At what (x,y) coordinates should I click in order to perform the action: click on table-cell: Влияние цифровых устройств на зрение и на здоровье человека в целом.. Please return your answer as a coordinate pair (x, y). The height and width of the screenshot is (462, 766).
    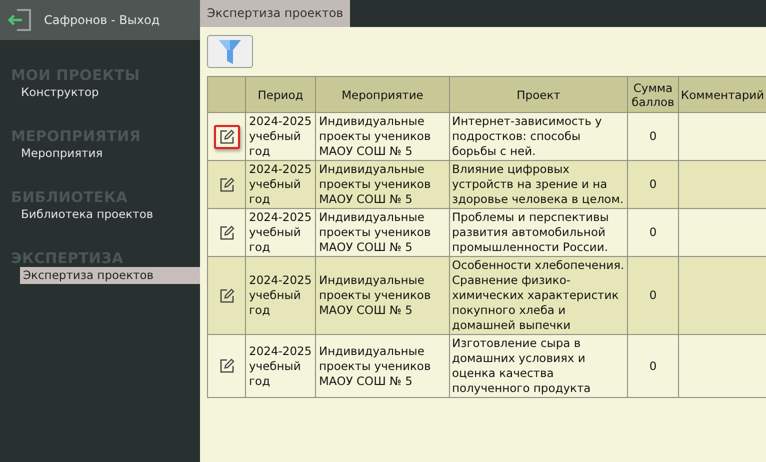
    Looking at the image, I should click on (539, 184).